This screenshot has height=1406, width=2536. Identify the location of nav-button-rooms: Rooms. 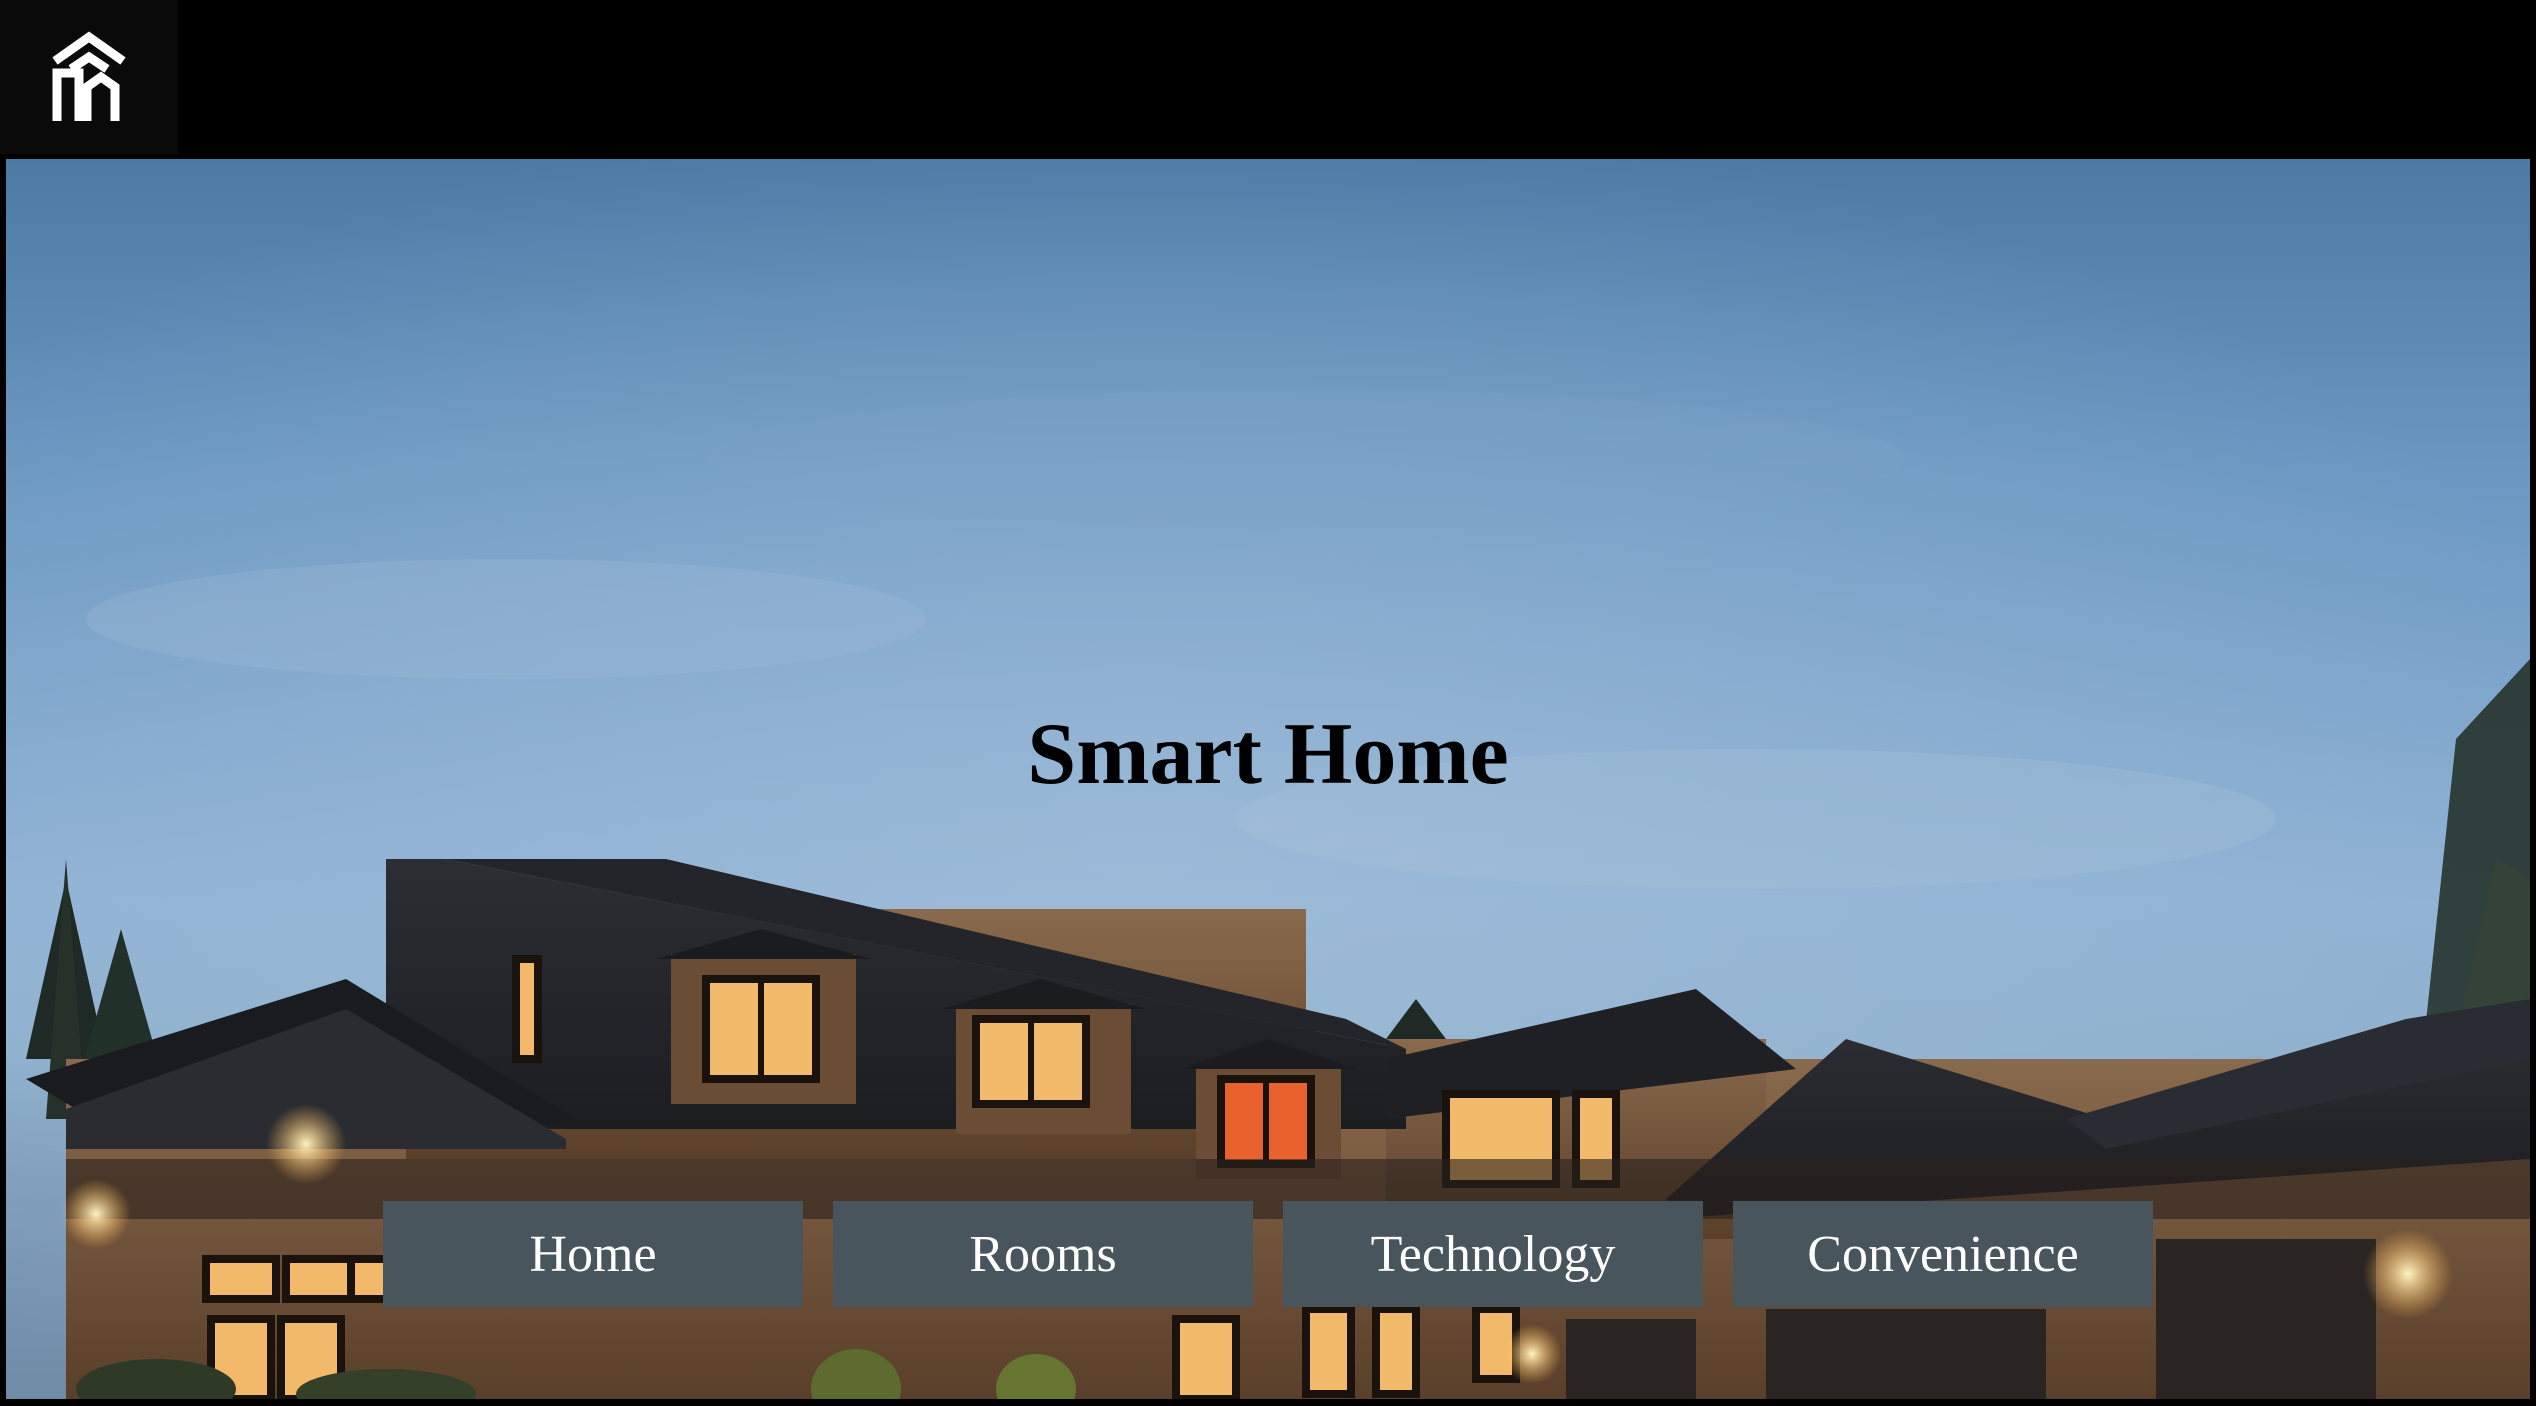
(1043, 1254).